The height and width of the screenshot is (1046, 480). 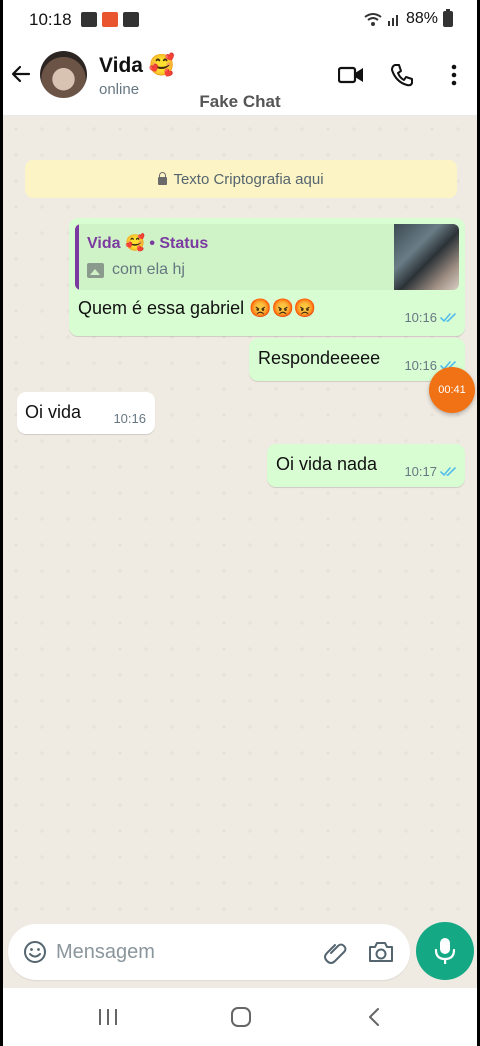 I want to click on app-notification-icon, so click(x=110, y=19).